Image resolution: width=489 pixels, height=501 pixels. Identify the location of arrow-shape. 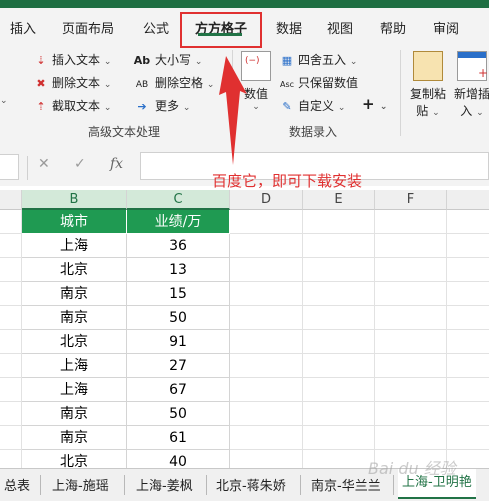
(233, 110).